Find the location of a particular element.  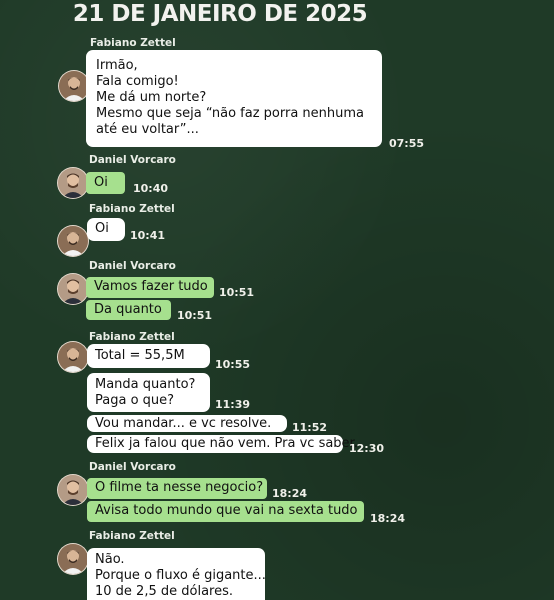

message-time: 10:41 is located at coordinates (148, 235).